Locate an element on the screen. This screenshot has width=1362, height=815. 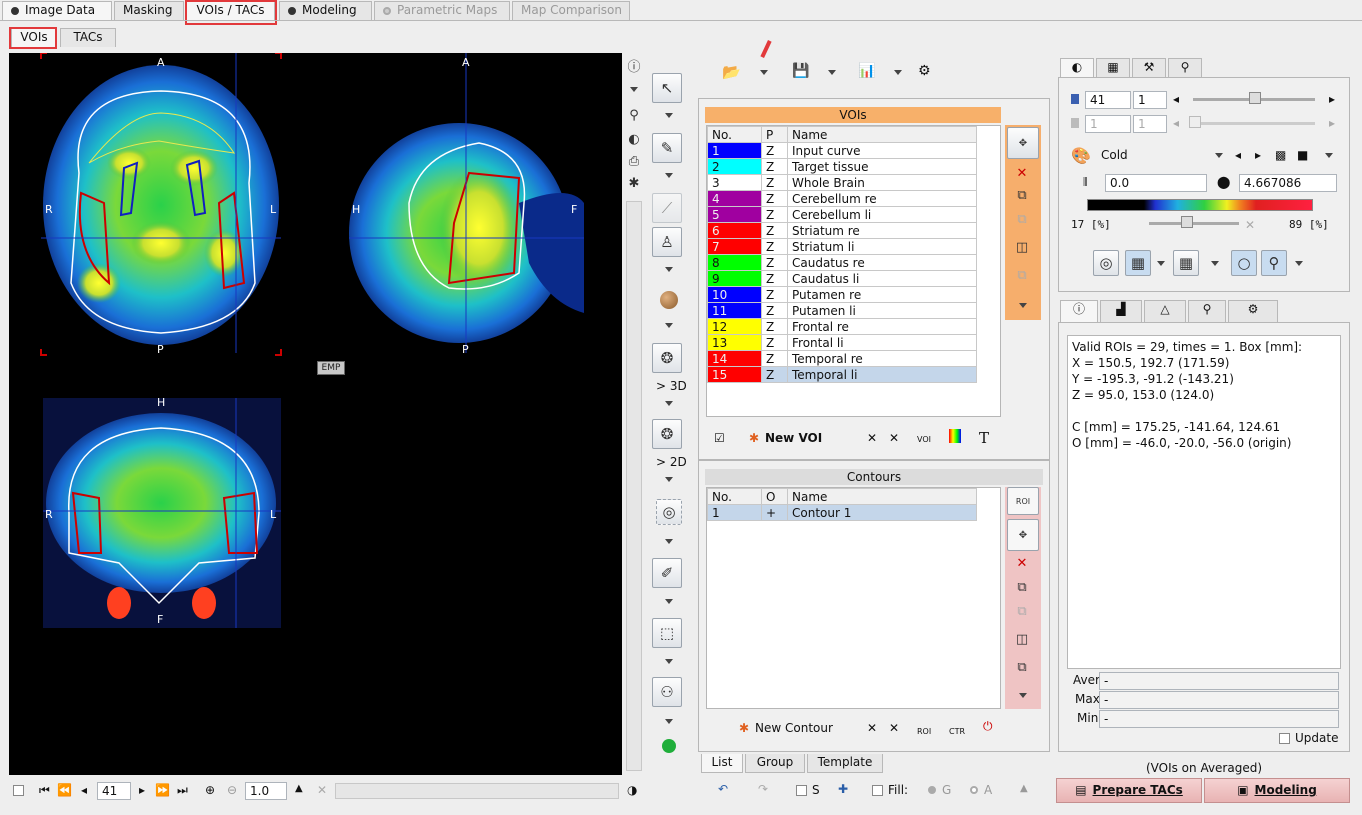
ctr-label-icon: CTR is located at coordinates (957, 731).